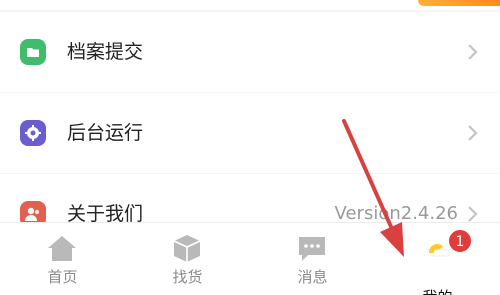 This screenshot has height=295, width=500. What do you see at coordinates (33, 133) in the screenshot?
I see `gear-icon` at bounding box center [33, 133].